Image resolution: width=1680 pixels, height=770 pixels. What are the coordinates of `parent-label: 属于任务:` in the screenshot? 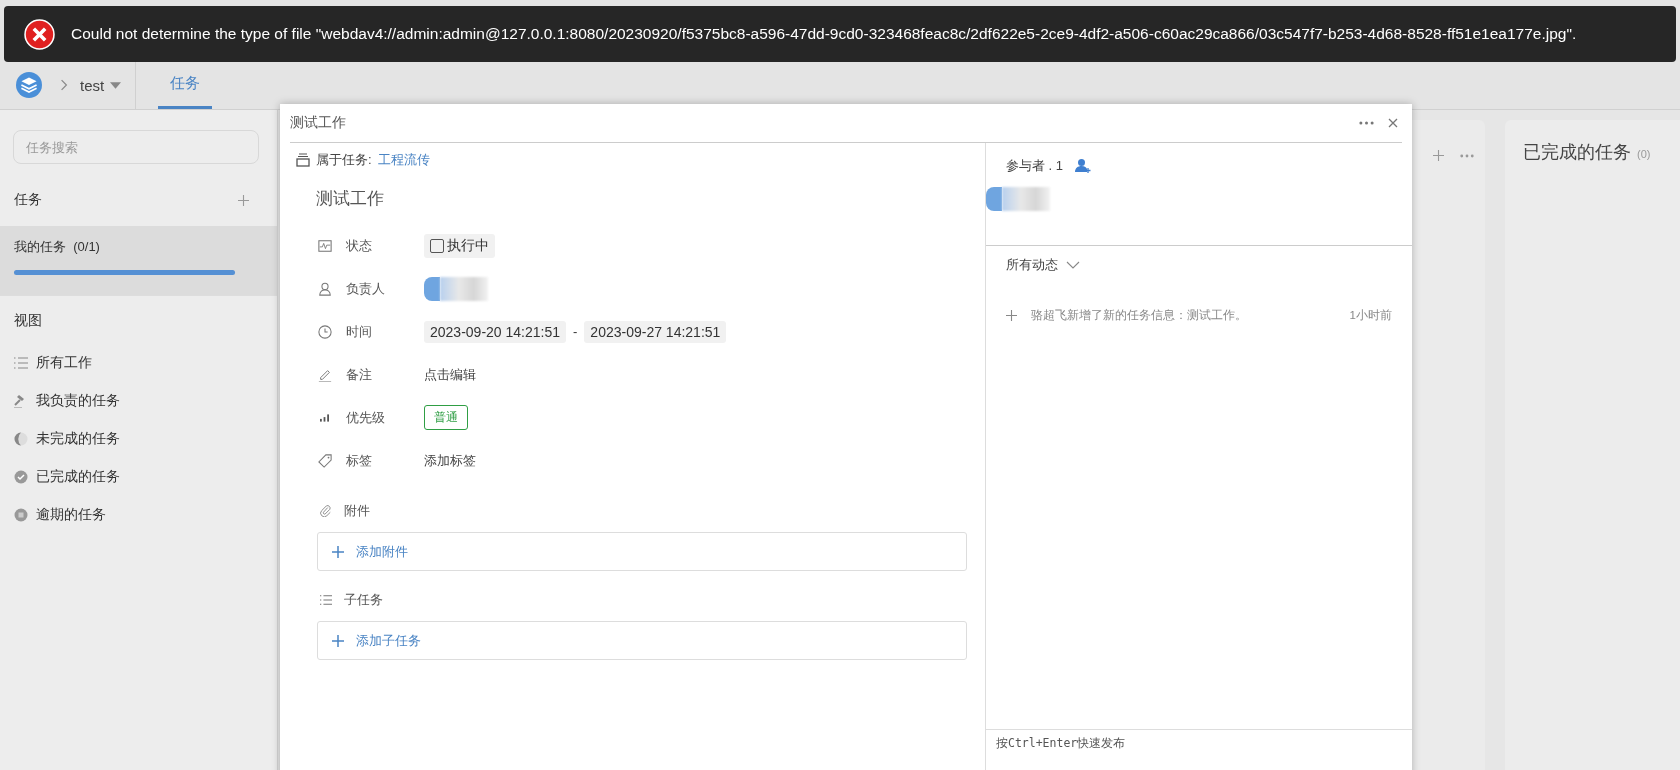 It's located at (344, 160).